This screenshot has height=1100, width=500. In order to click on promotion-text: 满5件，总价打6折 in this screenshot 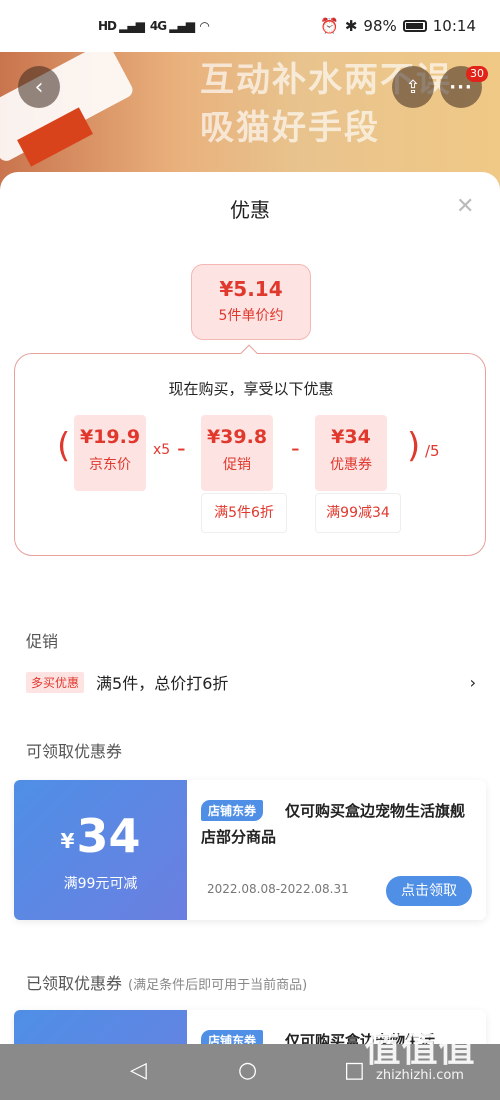, I will do `click(162, 683)`.